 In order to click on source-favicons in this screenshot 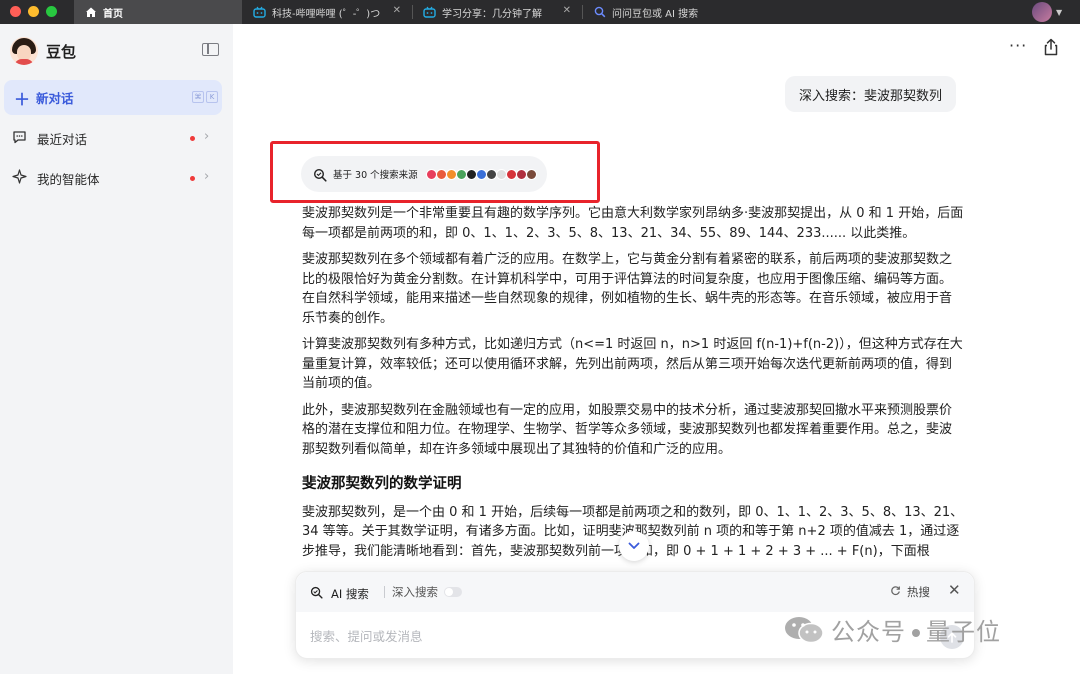, I will do `click(481, 174)`.